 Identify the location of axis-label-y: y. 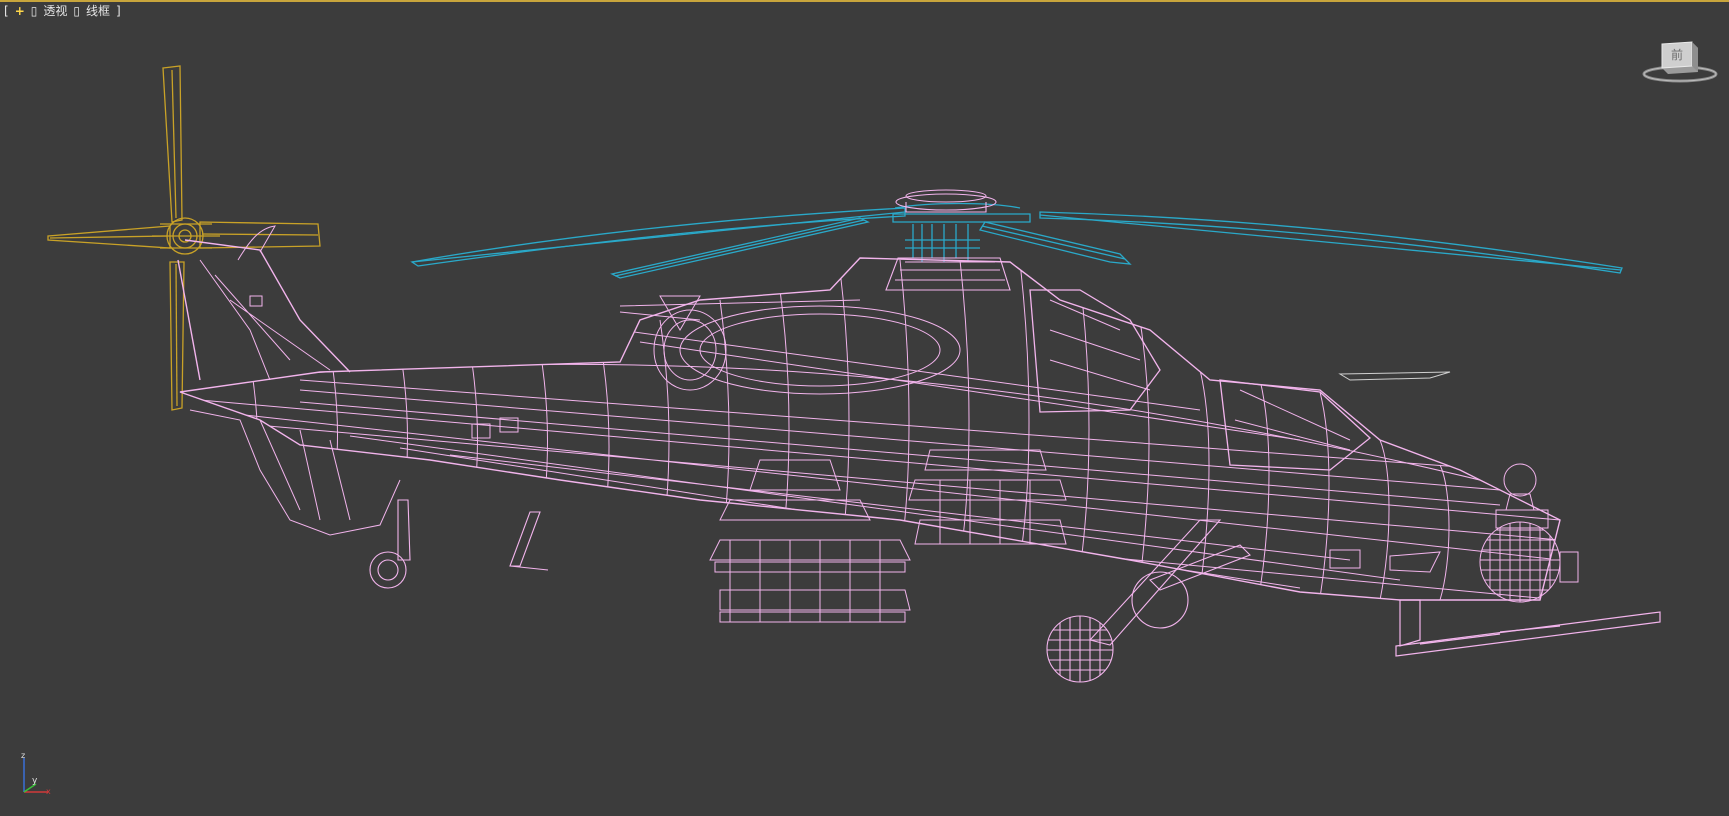
(35, 781).